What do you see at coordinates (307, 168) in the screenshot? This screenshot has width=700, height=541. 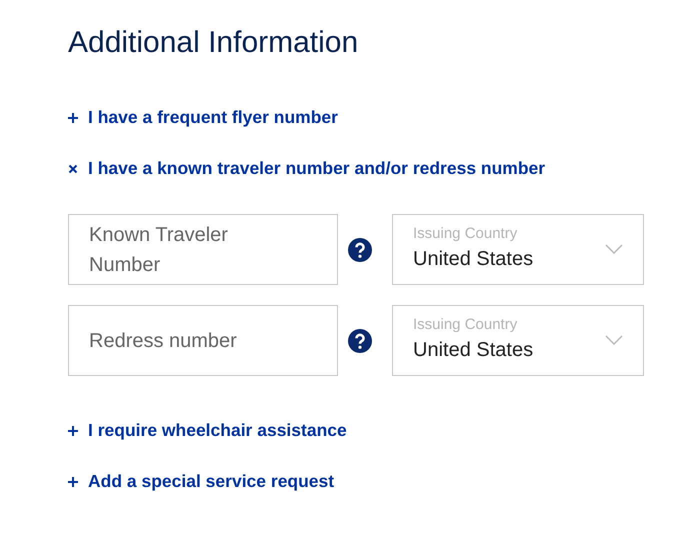 I see `expand-toggle-link: I have a known traveler number and/or redress number` at bounding box center [307, 168].